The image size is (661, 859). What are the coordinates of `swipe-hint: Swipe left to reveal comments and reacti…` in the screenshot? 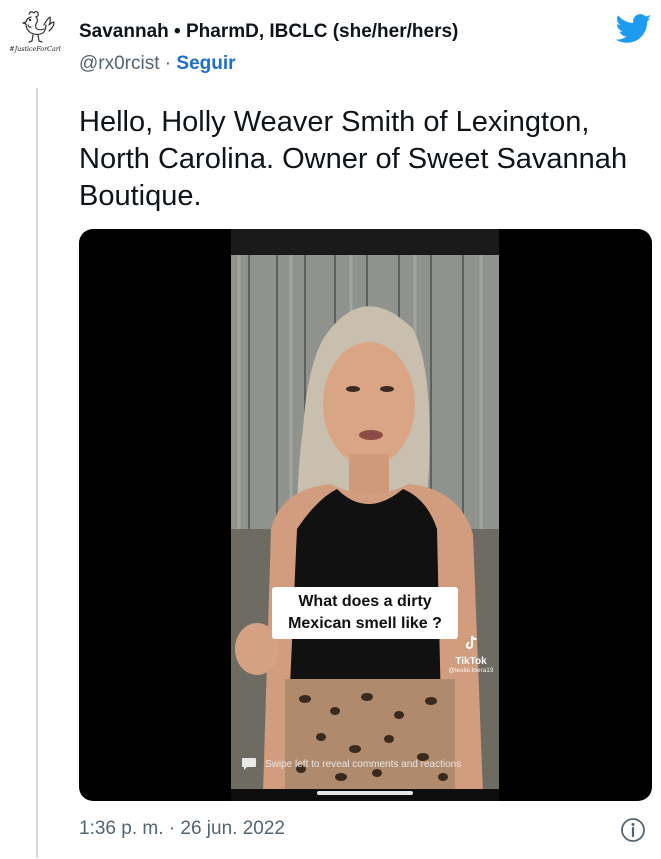 It's located at (366, 764).